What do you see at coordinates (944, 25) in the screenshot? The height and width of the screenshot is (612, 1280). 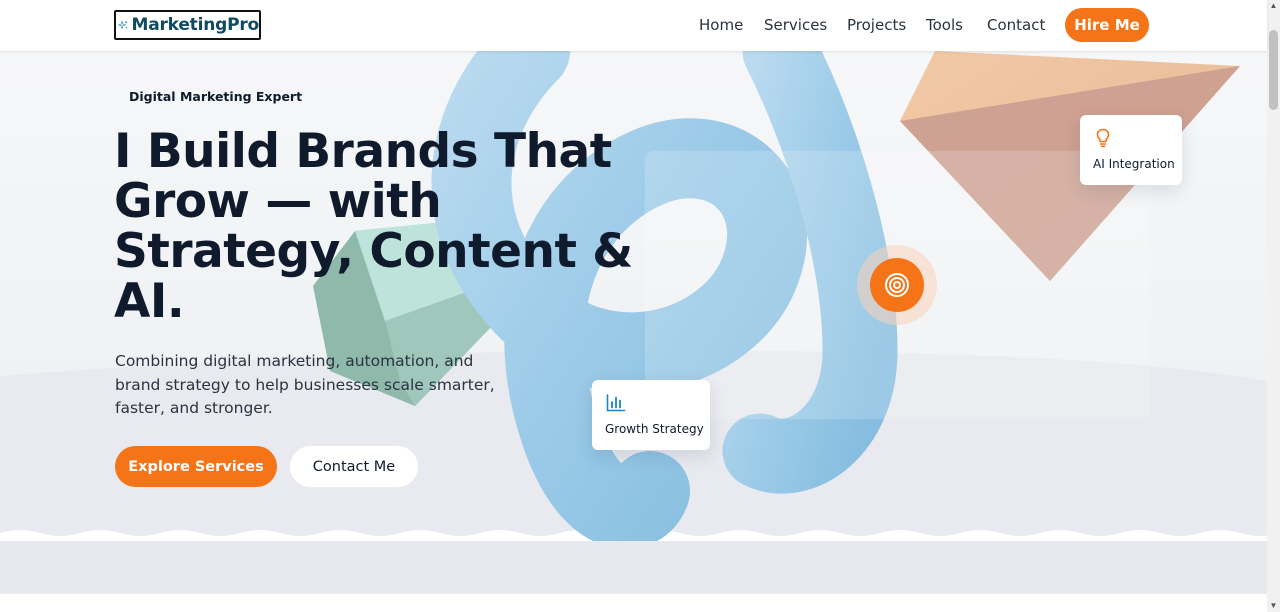 I see `nav-link-tools: Tools` at bounding box center [944, 25].